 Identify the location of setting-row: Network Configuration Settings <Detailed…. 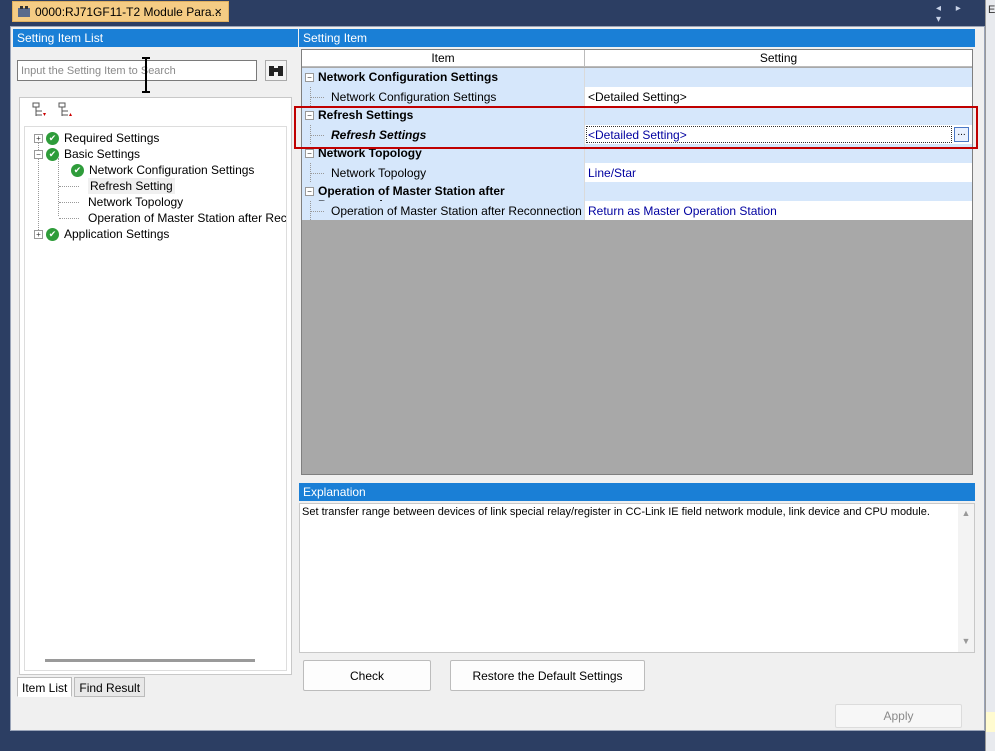
(637, 96).